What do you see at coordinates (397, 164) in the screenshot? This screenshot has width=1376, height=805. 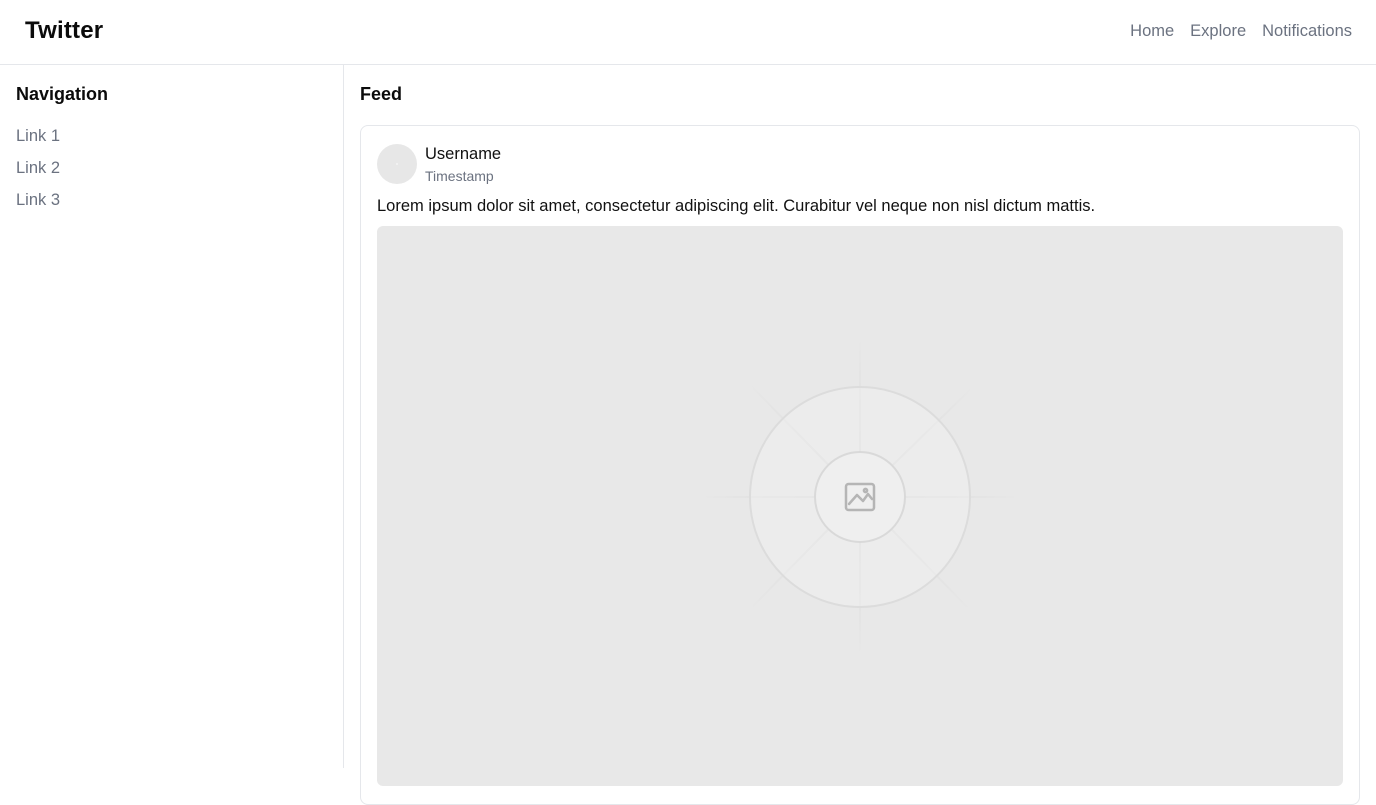 I see `avatar` at bounding box center [397, 164].